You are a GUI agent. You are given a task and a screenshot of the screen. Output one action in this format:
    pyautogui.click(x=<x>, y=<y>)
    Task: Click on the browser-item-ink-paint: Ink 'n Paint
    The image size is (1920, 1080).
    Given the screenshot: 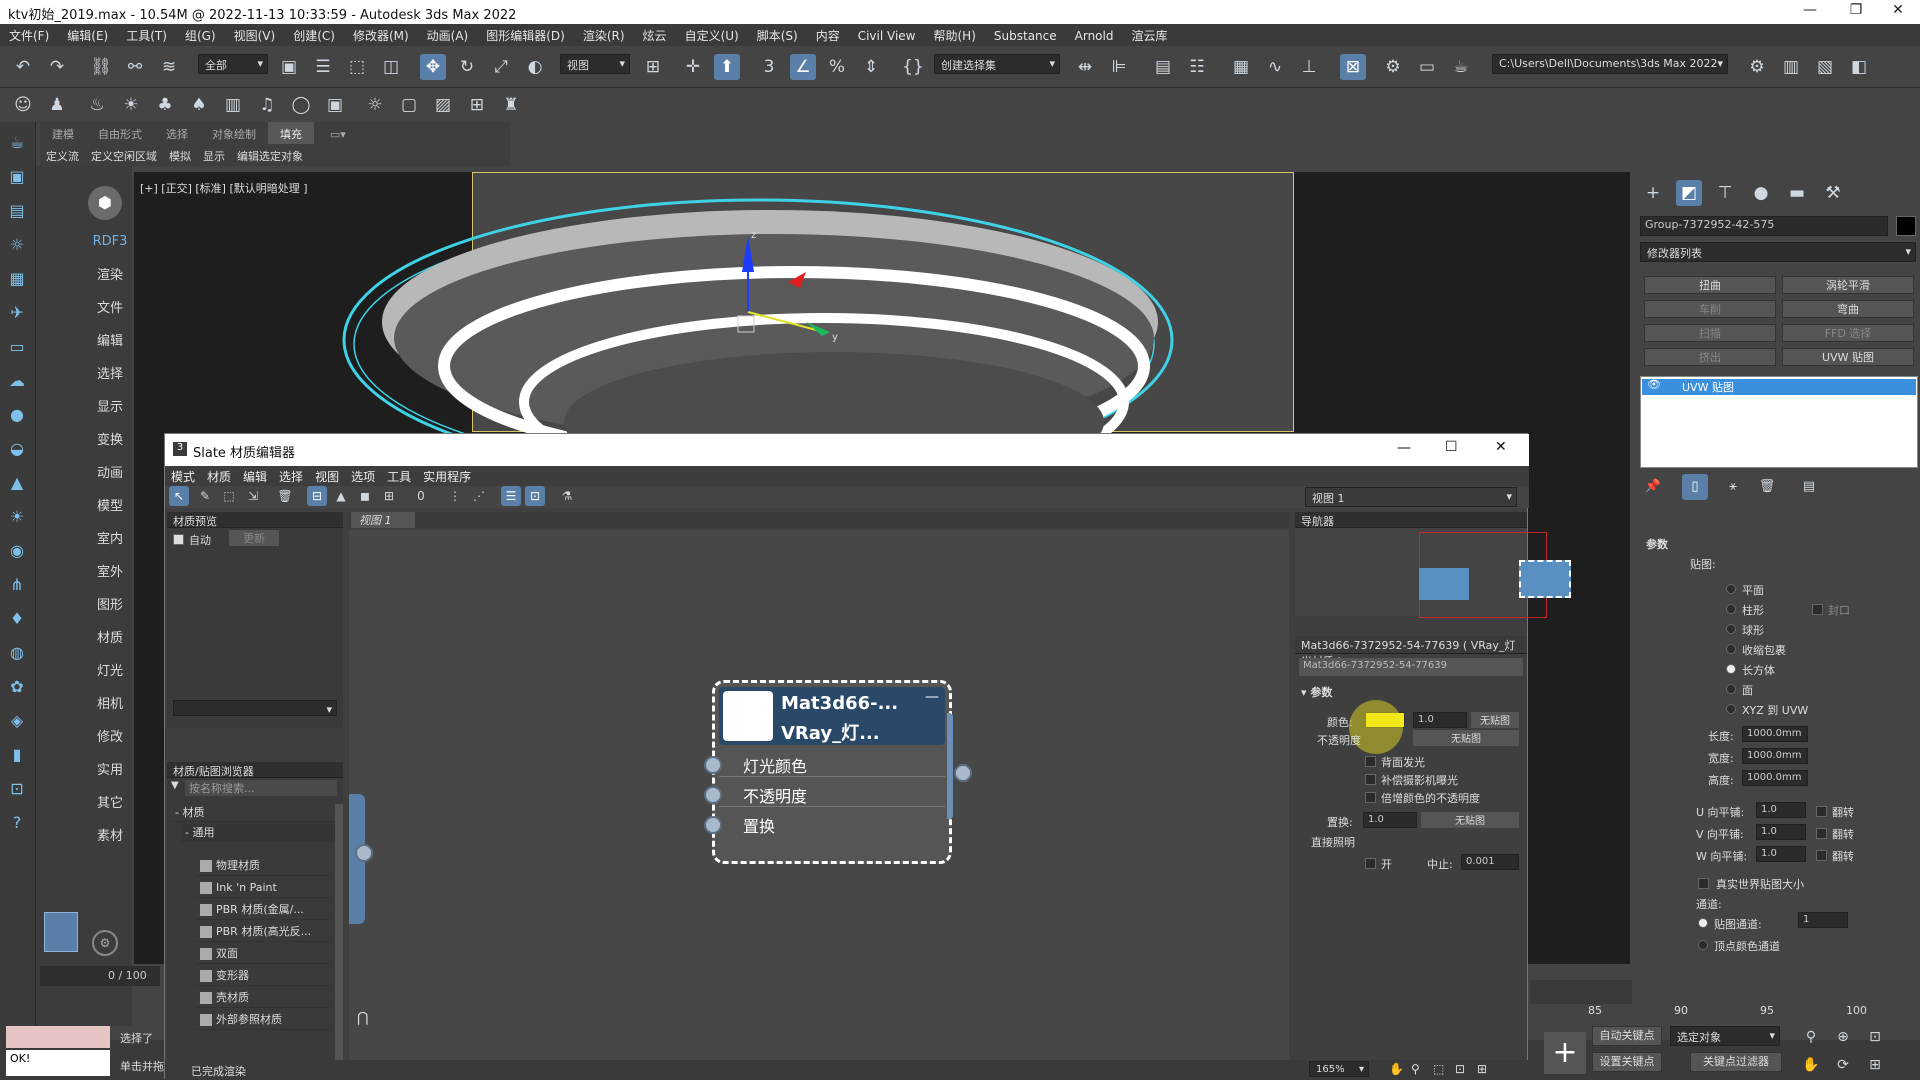 What is the action you would take?
    pyautogui.click(x=263, y=888)
    